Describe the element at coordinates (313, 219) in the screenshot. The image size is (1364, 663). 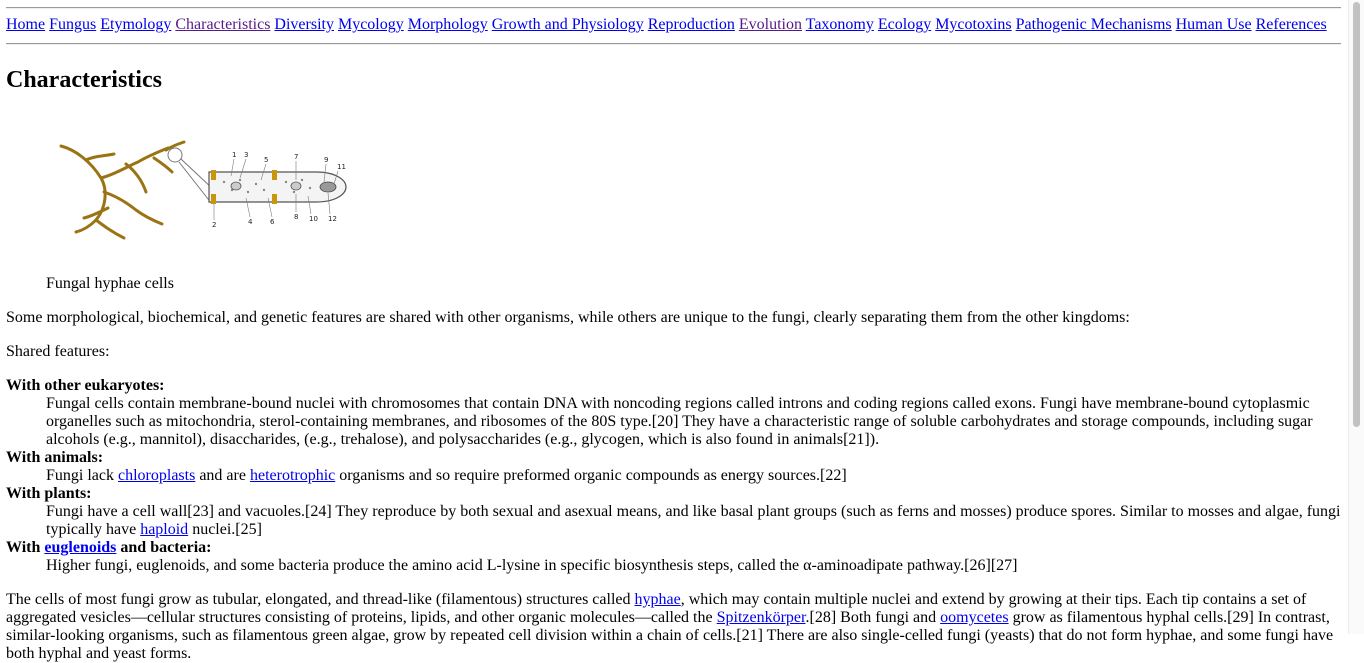
I see `label-10: 10` at that location.